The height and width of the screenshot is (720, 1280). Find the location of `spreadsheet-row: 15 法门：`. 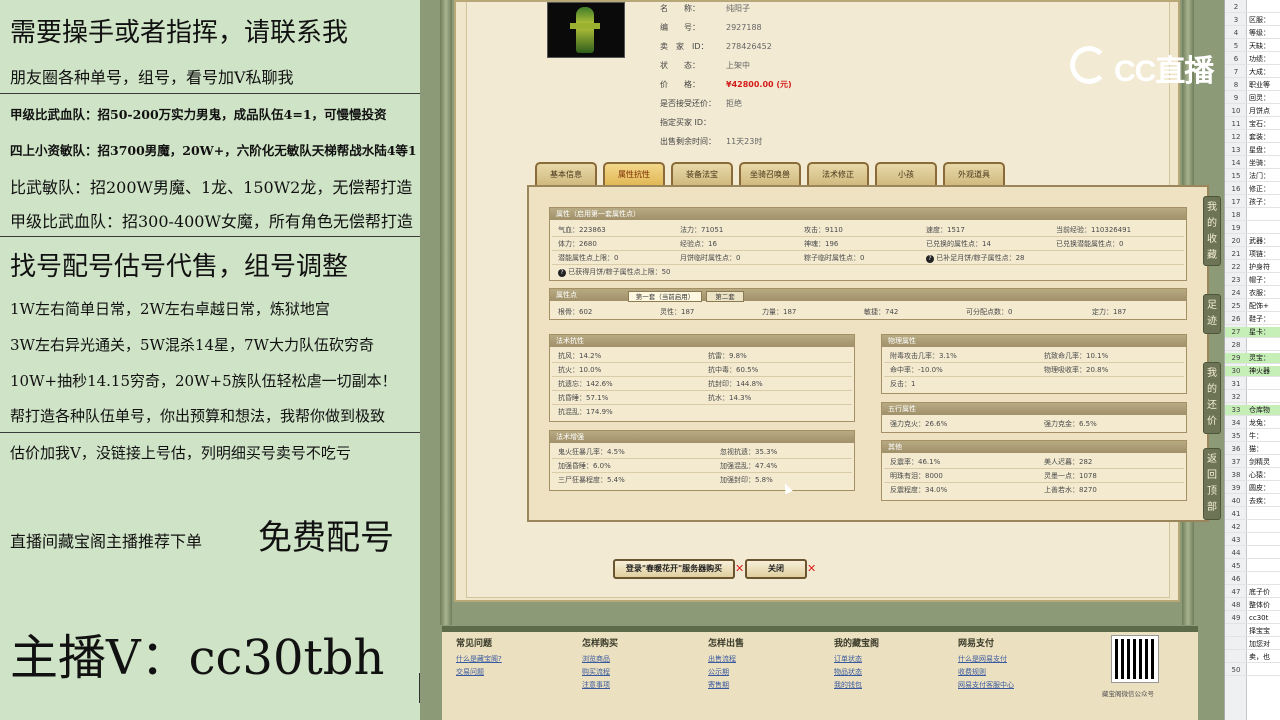

spreadsheet-row: 15 法门： is located at coordinates (1252, 176).